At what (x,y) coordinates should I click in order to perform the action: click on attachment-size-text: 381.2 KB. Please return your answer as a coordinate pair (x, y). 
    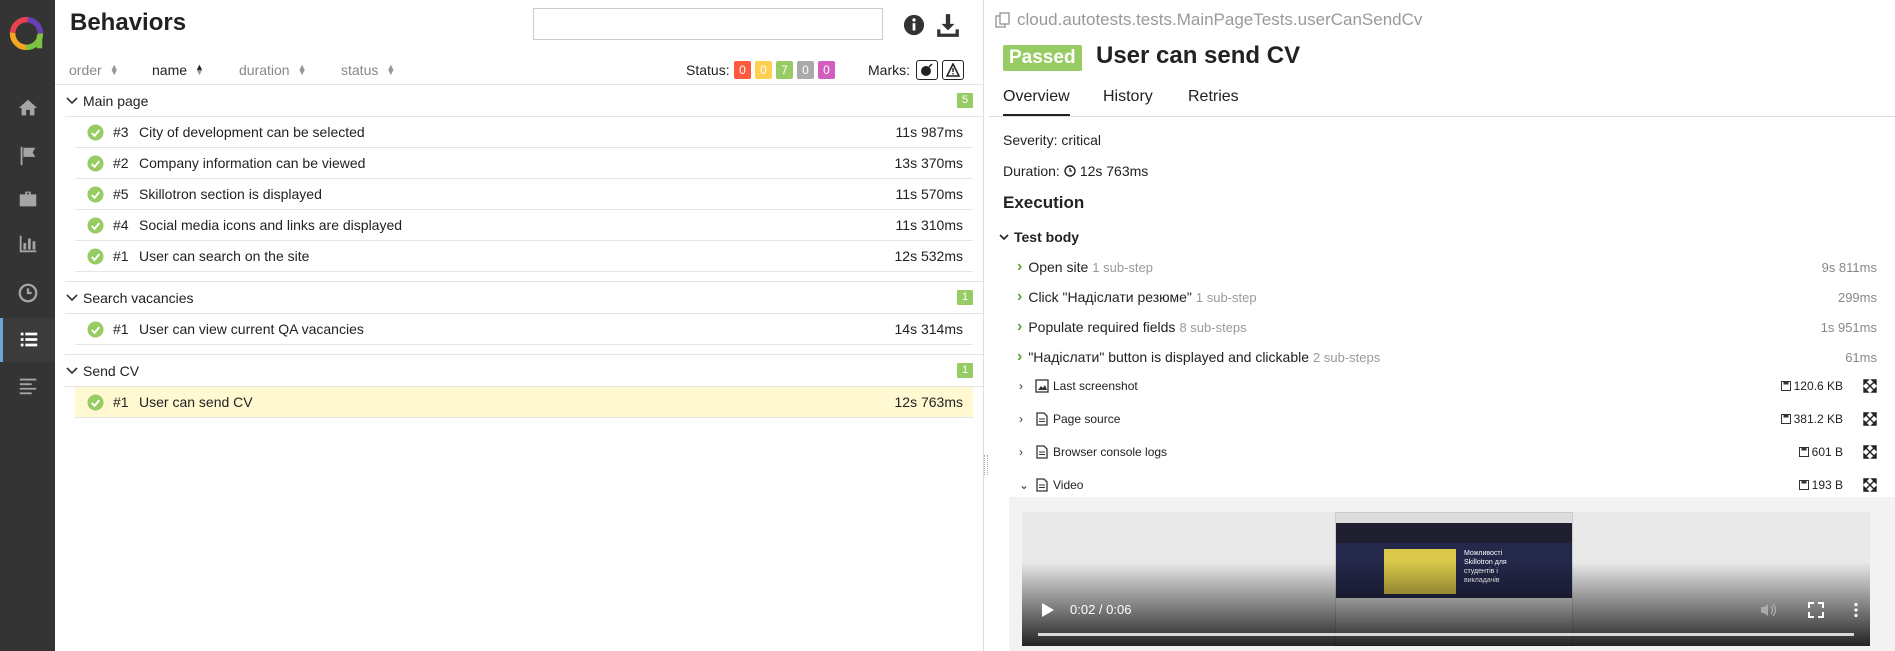
    Looking at the image, I should click on (1818, 419).